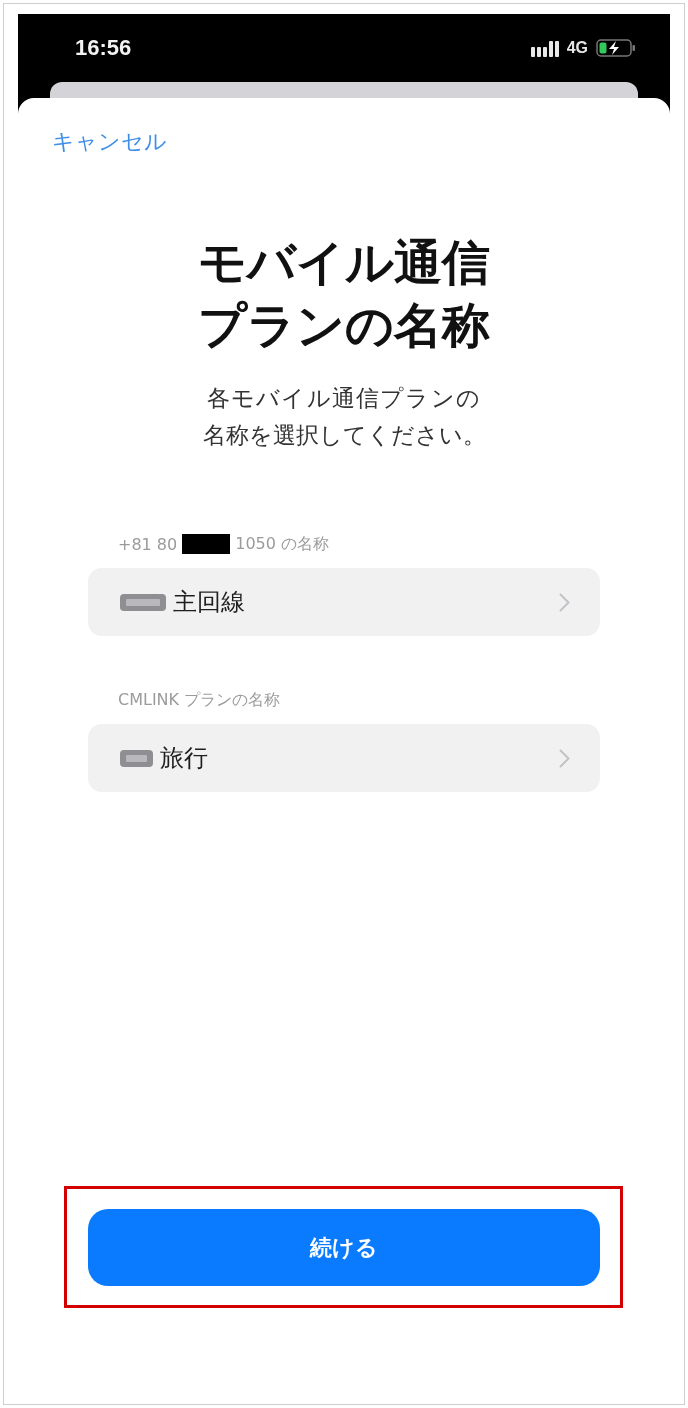 The image size is (688, 1408). I want to click on continue-button: 続ける, so click(344, 1247).